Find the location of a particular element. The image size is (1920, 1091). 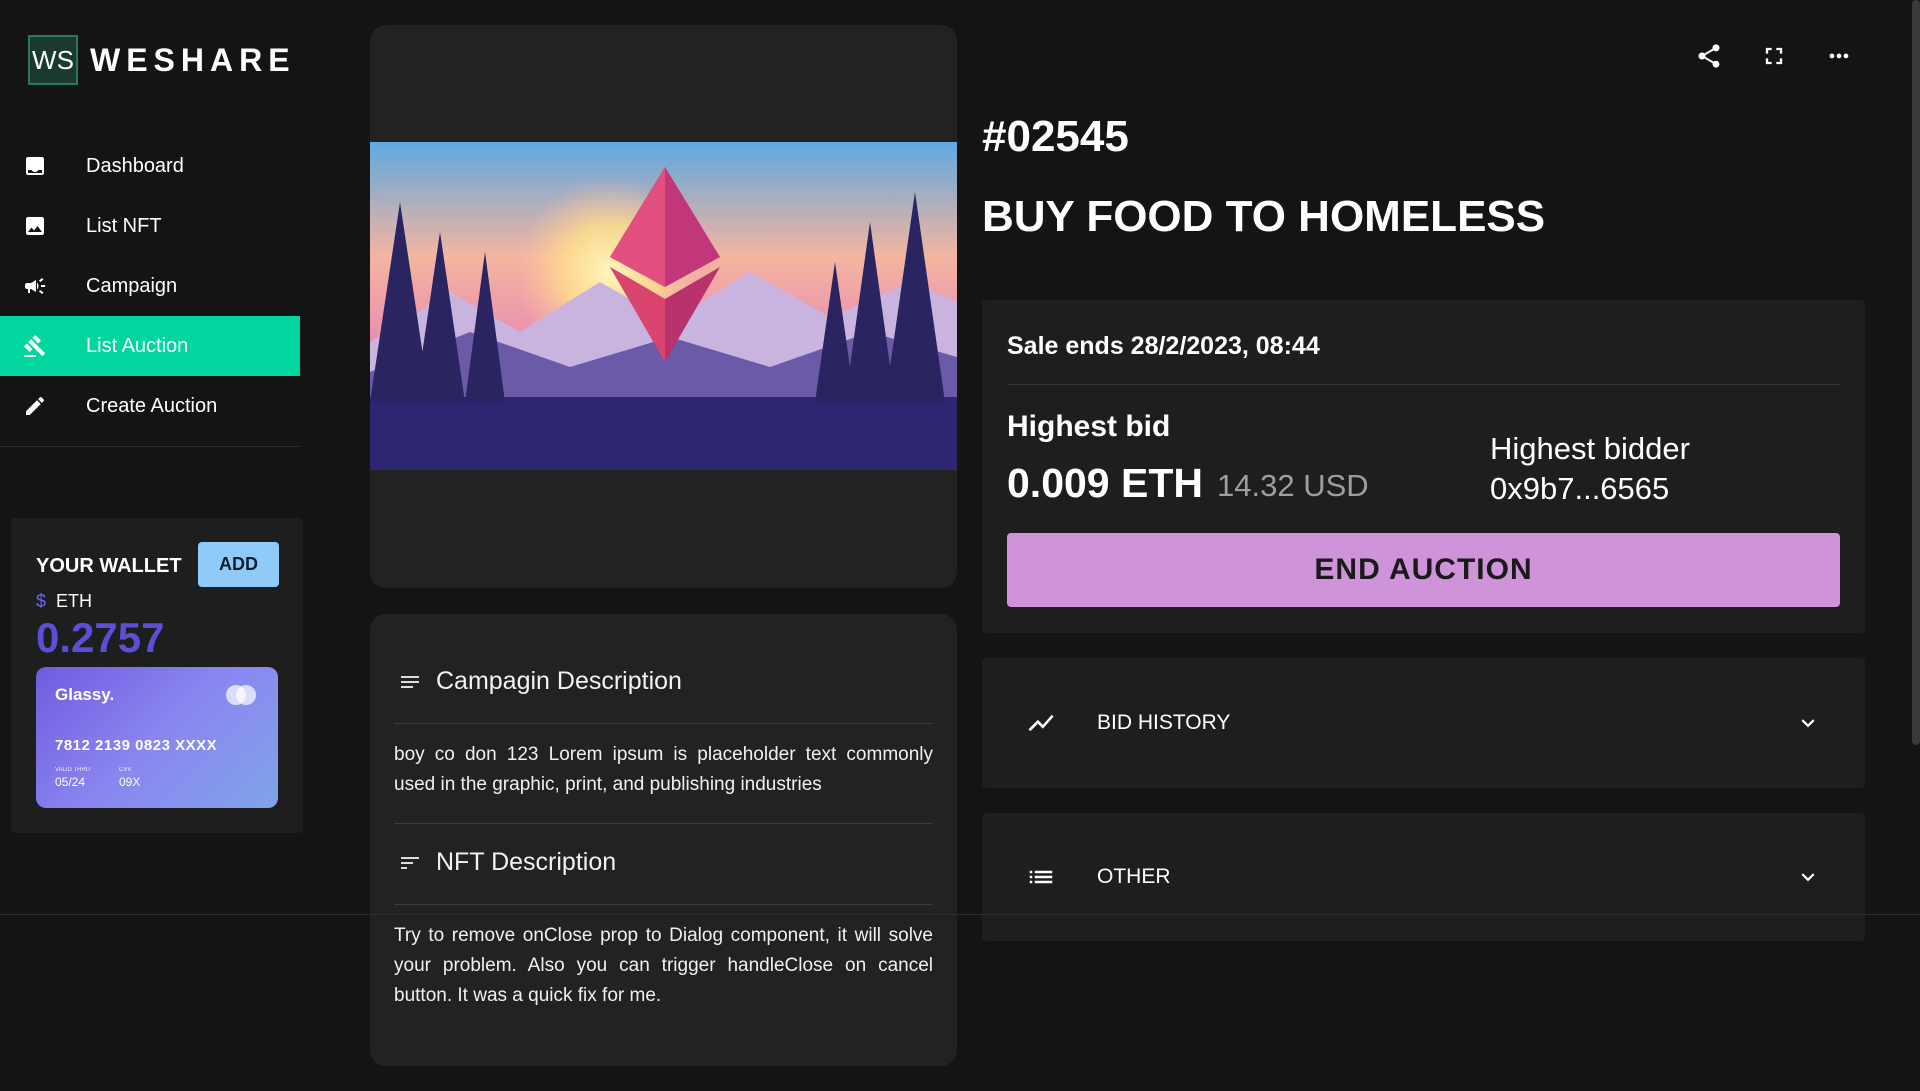

sidebar-item-create-auction: Create Auction is located at coordinates (150, 406).